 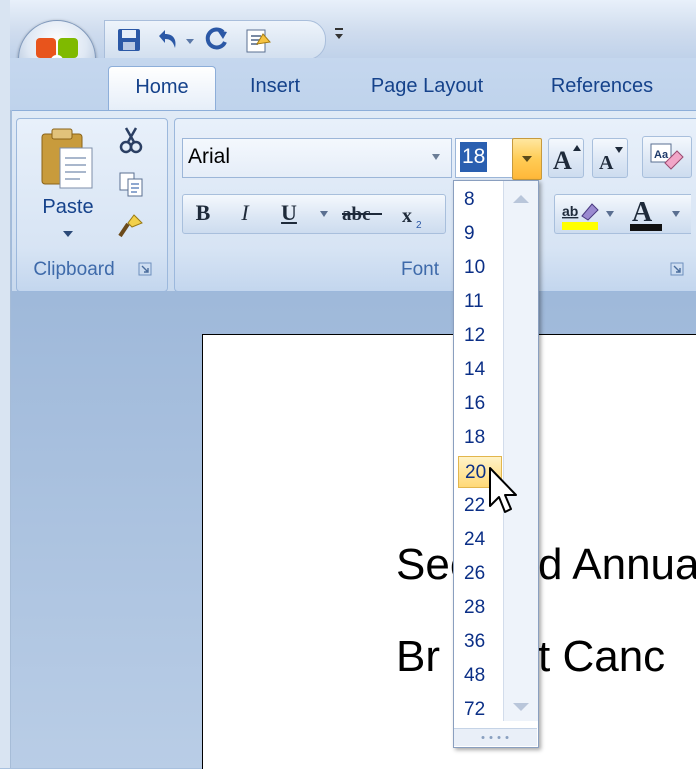 What do you see at coordinates (661, 155) in the screenshot?
I see `svg-text: Aa` at bounding box center [661, 155].